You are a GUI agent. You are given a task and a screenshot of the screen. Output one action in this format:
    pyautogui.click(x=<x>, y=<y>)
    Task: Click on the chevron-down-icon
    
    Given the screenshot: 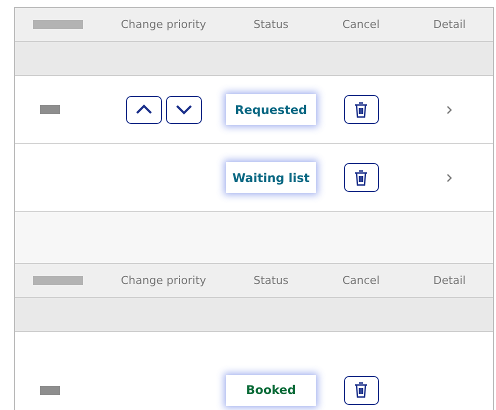 What is the action you would take?
    pyautogui.click(x=183, y=109)
    